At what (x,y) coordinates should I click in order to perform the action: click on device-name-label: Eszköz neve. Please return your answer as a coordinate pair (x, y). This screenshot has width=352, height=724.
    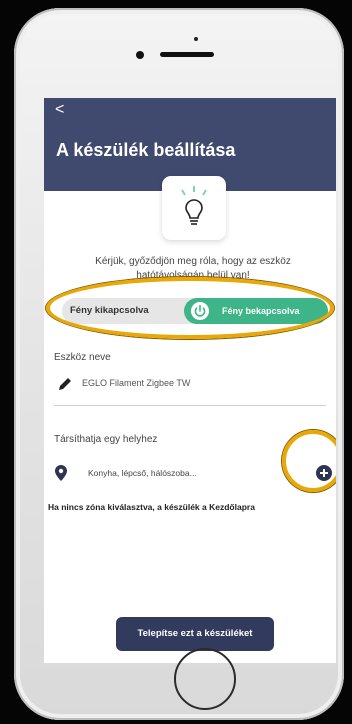
    Looking at the image, I should click on (82, 357).